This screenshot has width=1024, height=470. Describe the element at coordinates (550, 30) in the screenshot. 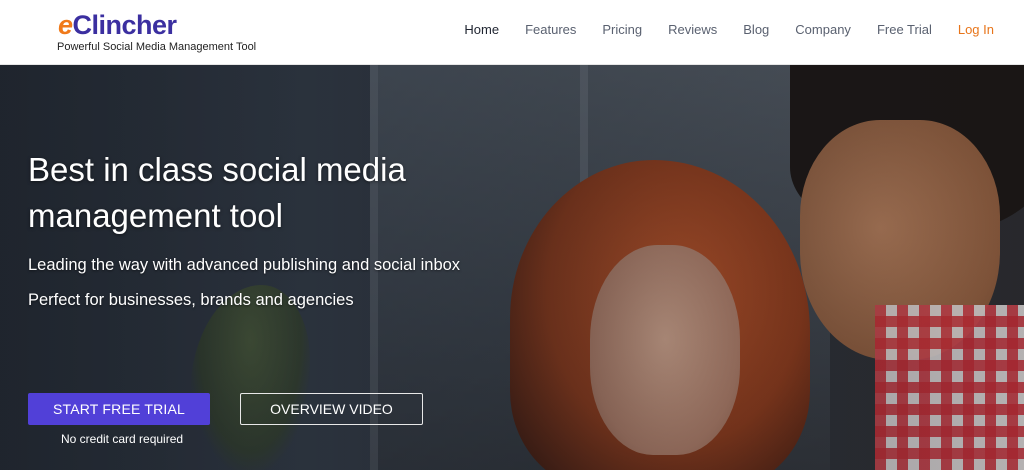

I see `nav-features: Features` at that location.